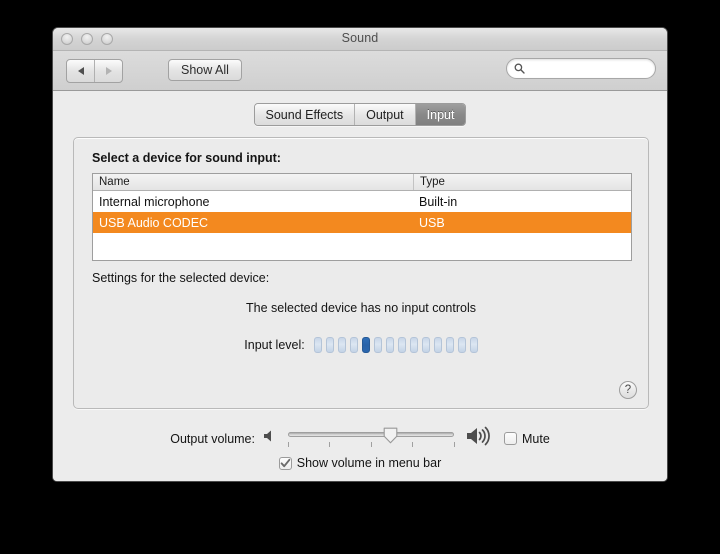  Describe the element at coordinates (628, 390) in the screenshot. I see `help-button: ?` at that location.